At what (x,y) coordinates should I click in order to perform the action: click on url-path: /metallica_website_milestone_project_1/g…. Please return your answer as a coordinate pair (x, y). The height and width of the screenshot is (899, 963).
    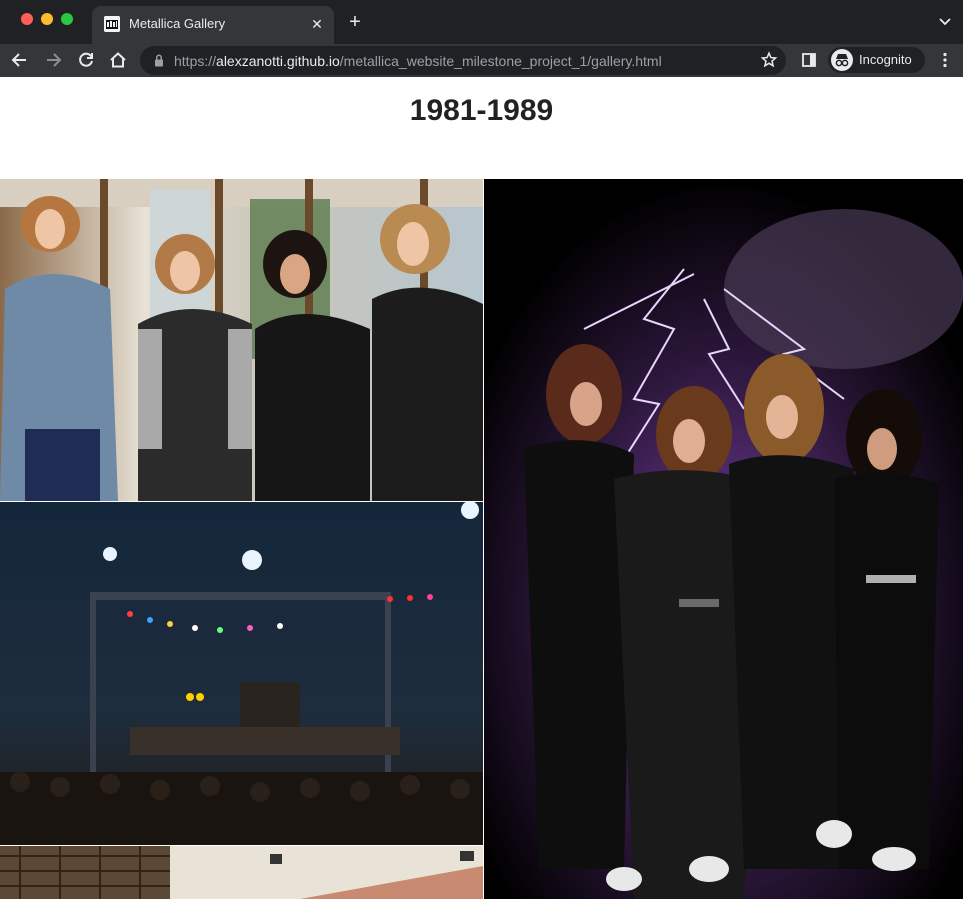
    Looking at the image, I should click on (500, 61).